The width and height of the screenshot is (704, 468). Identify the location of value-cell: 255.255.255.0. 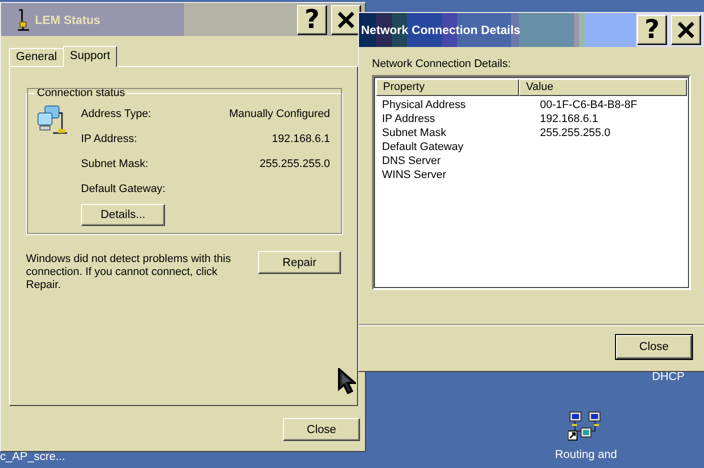
(575, 133).